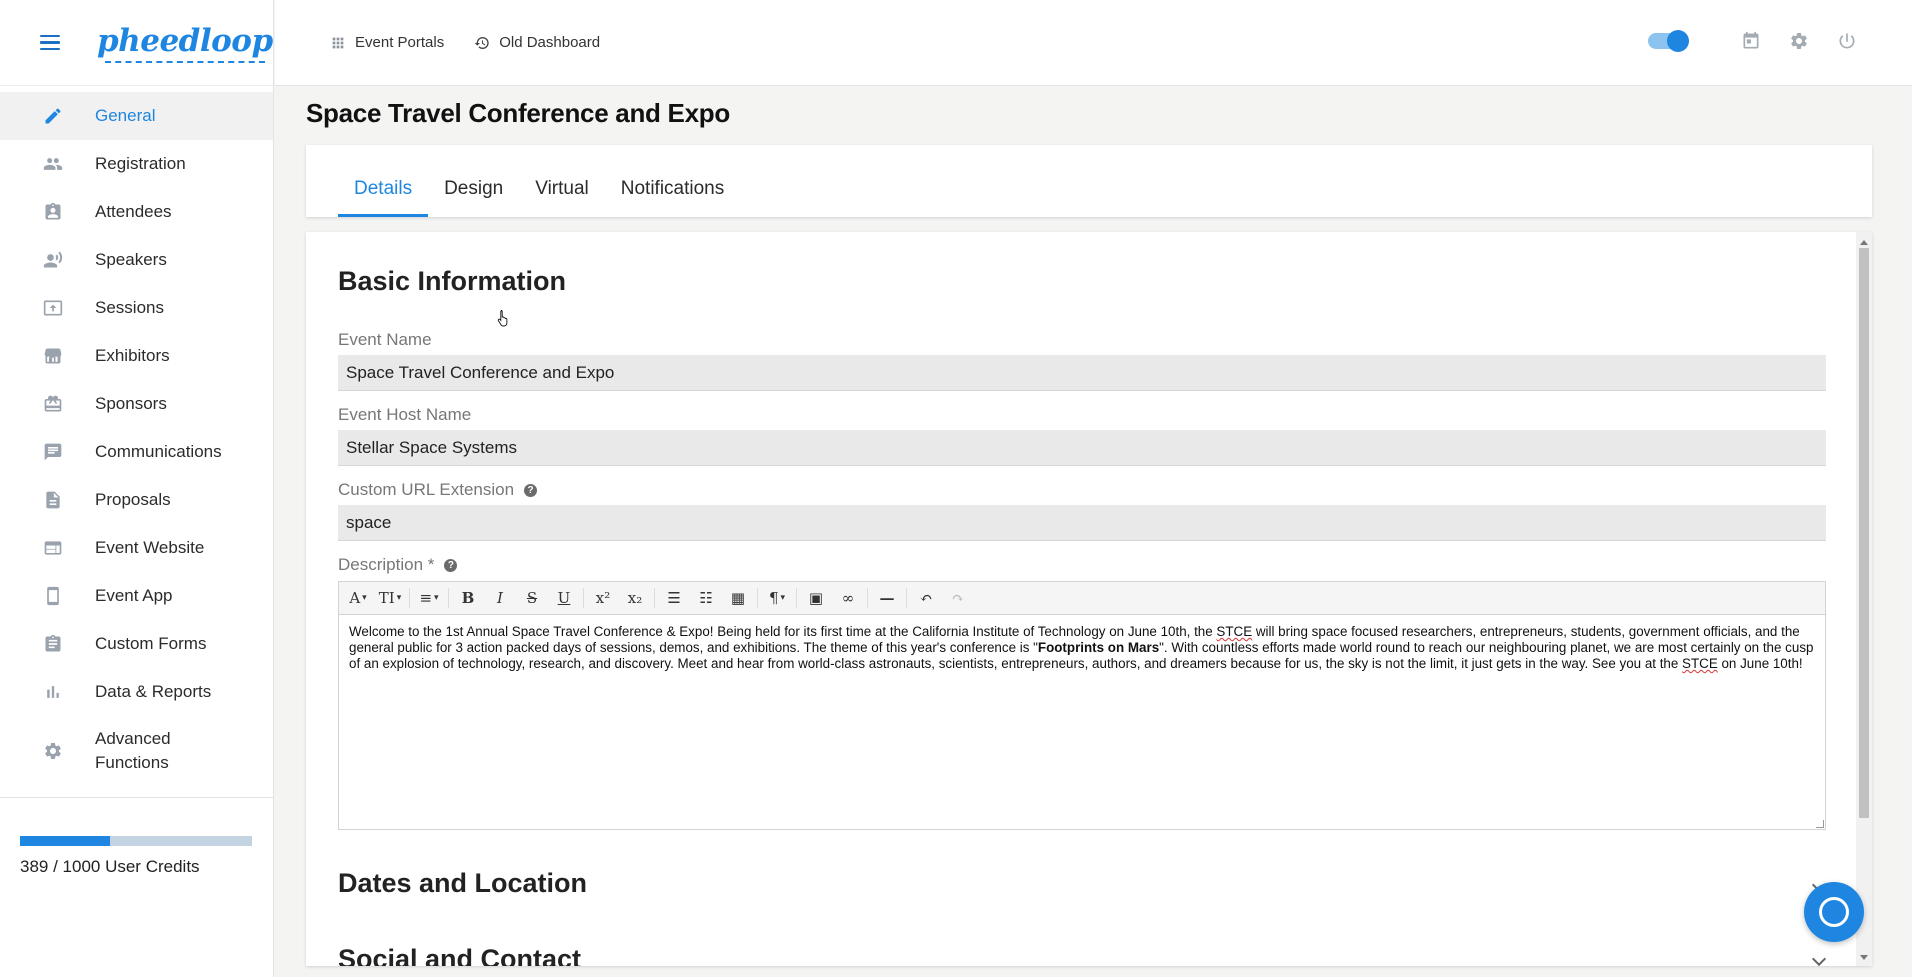 Image resolution: width=1912 pixels, height=977 pixels. I want to click on description-text-part: on June 10th!, so click(1760, 663).